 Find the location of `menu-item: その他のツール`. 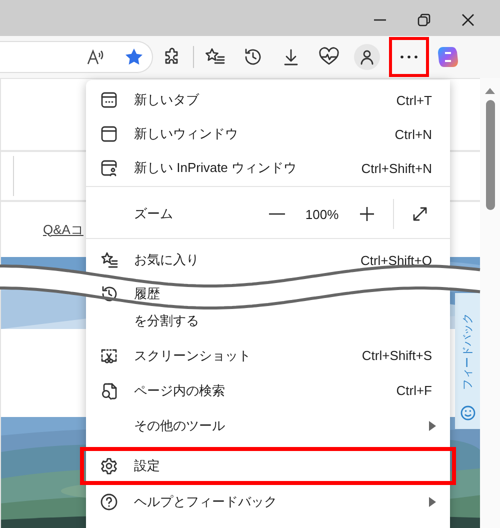

menu-item: その他のツール is located at coordinates (268, 425).